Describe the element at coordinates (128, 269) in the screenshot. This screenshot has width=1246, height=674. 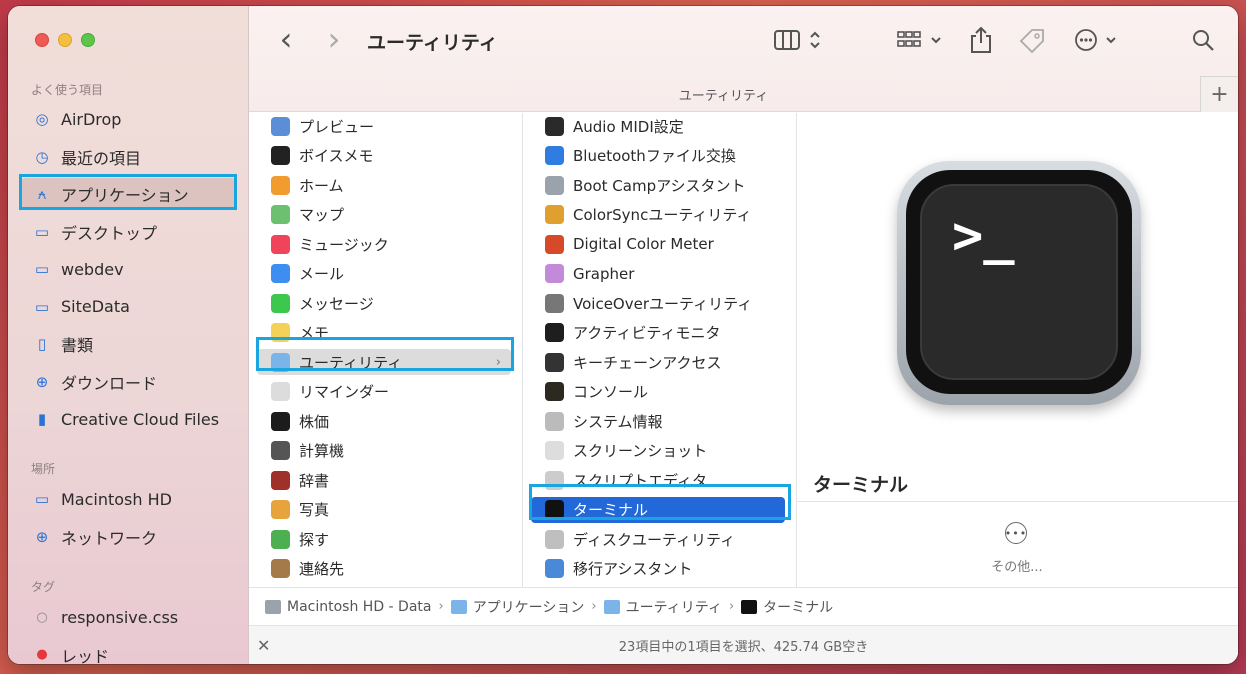
I see `sidebar-item-folder: ▭ webdev` at that location.